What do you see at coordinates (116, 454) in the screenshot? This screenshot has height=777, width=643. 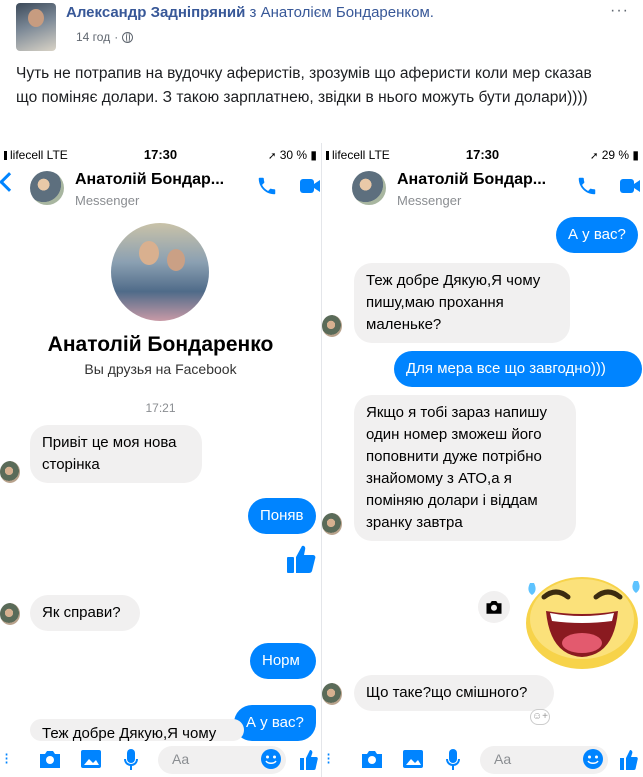 I see `message-bubble-incoming: Привіт це моя нова сторінка` at bounding box center [116, 454].